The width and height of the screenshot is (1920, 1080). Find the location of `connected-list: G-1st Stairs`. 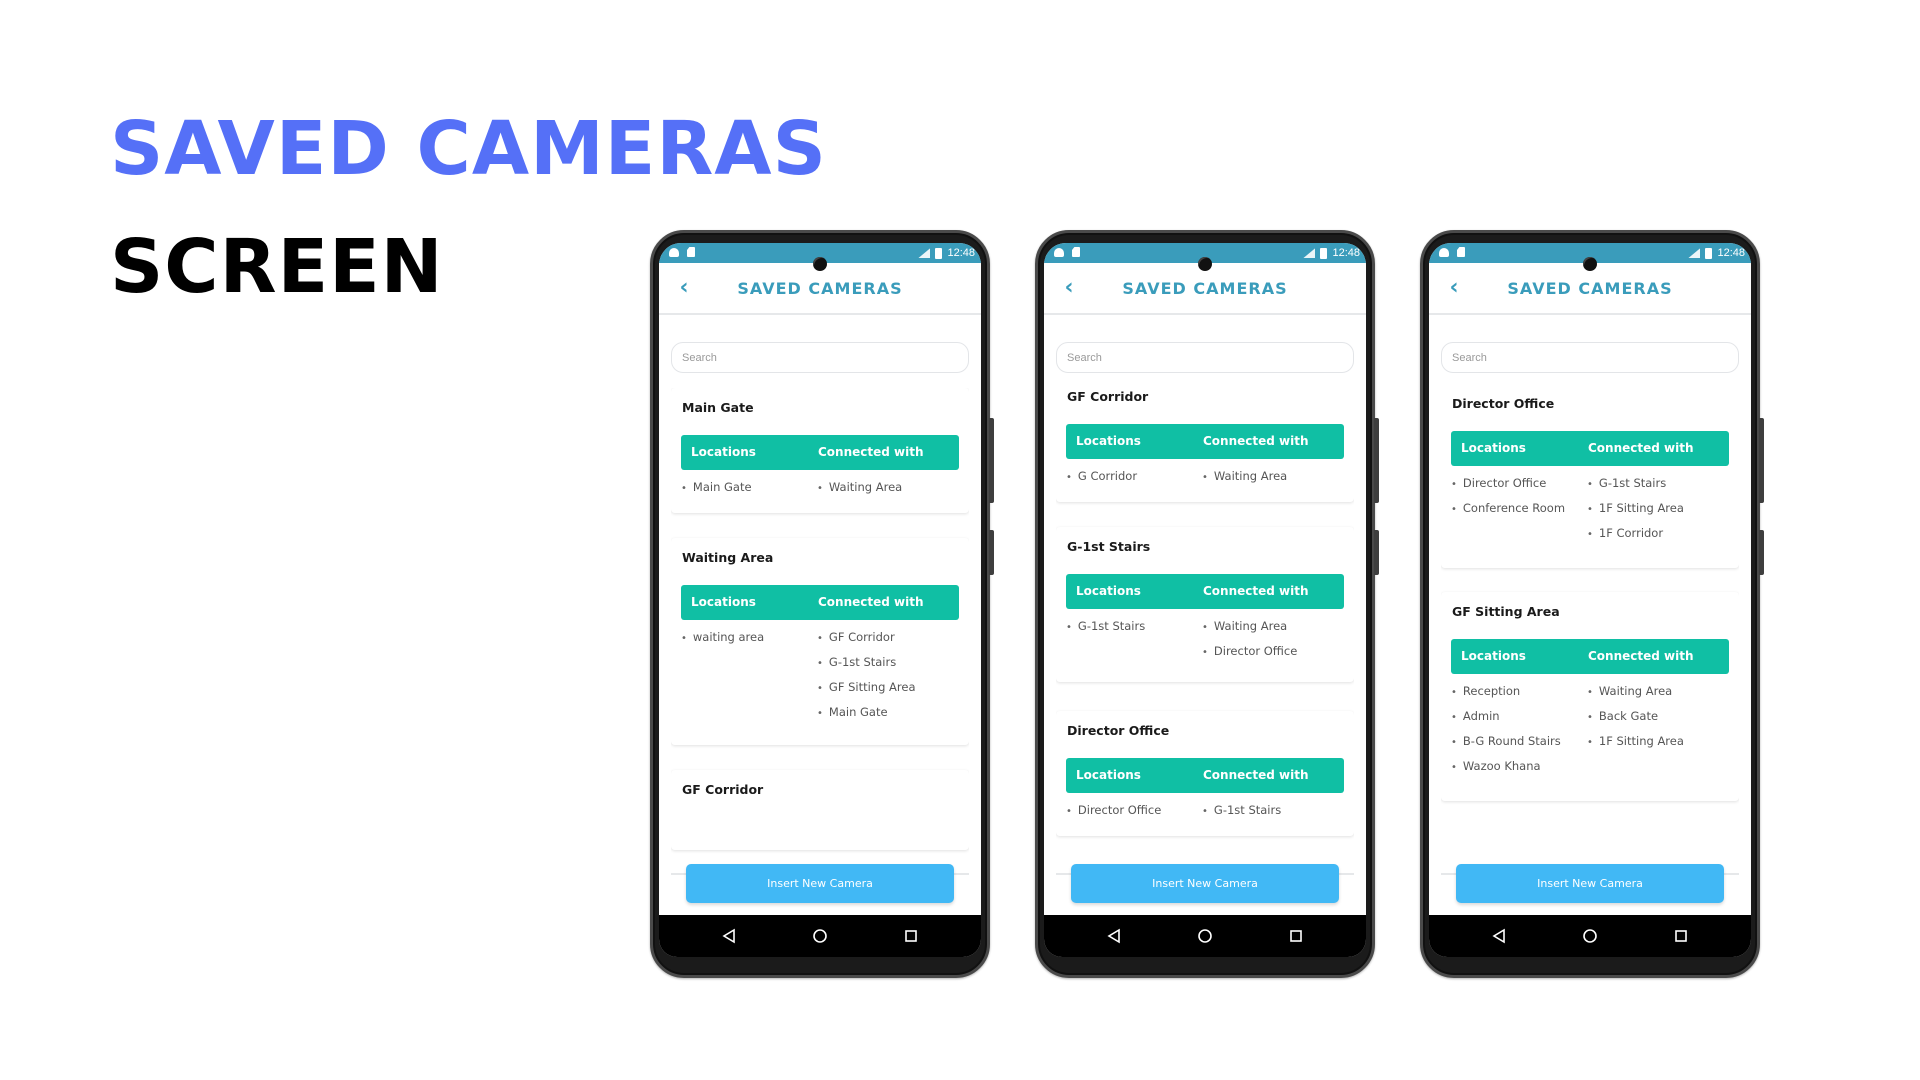

connected-list: G-1st Stairs is located at coordinates (1241, 815).